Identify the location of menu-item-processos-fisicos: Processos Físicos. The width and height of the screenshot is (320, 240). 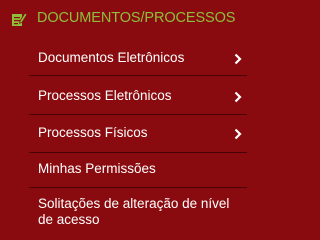
(138, 134).